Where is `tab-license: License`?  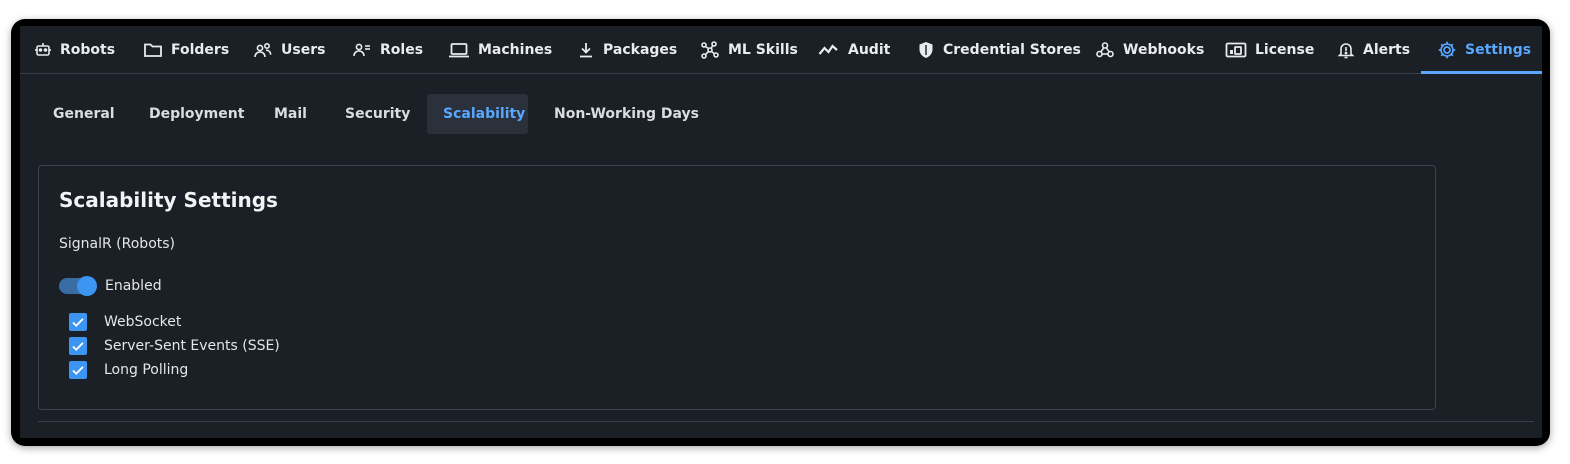
tab-license: License is located at coordinates (1269, 50).